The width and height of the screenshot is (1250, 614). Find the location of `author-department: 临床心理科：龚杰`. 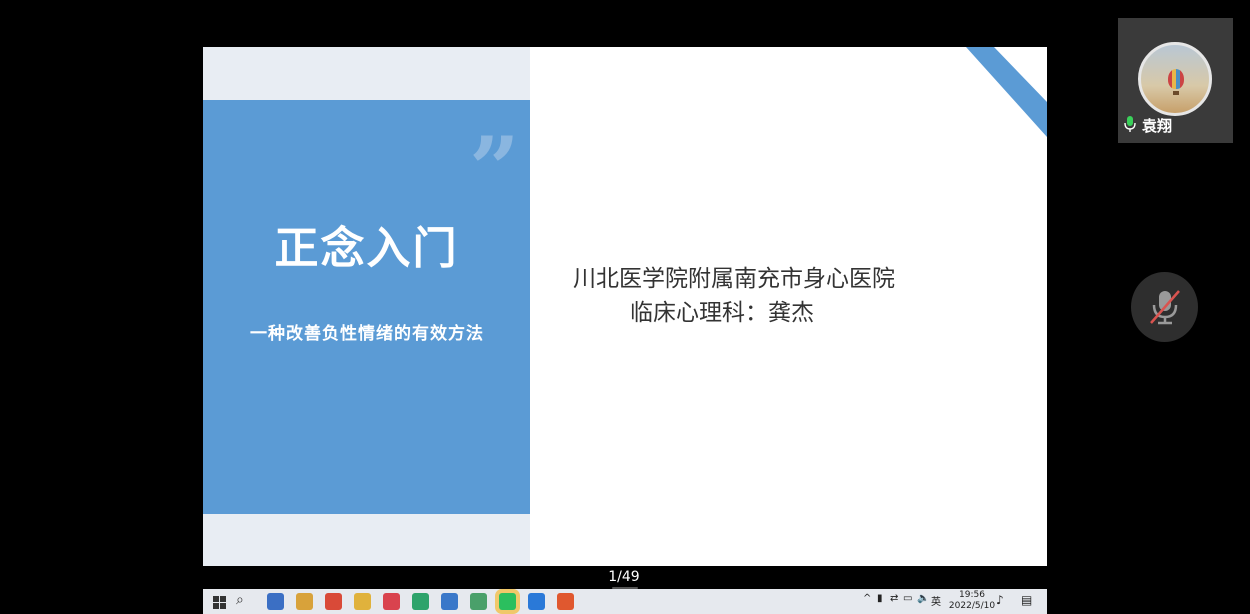

author-department: 临床心理科：龚杰 is located at coordinates (722, 313).